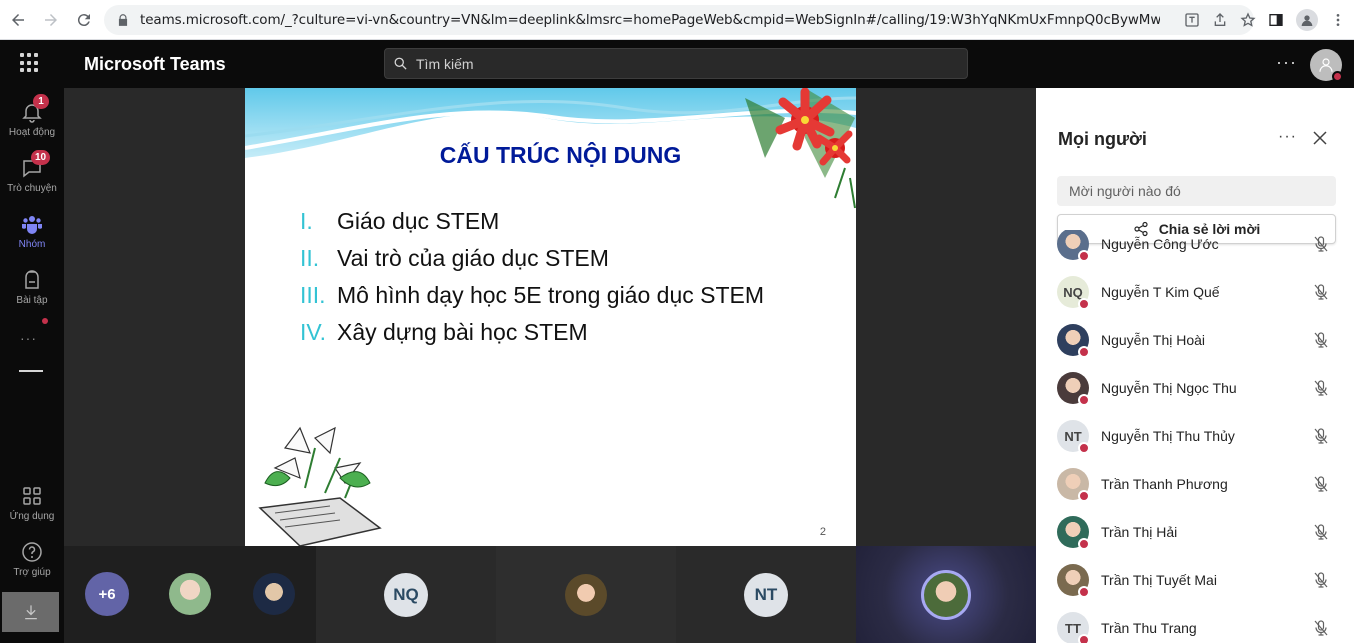  I want to click on participant-tile-group: +6, so click(190, 594).